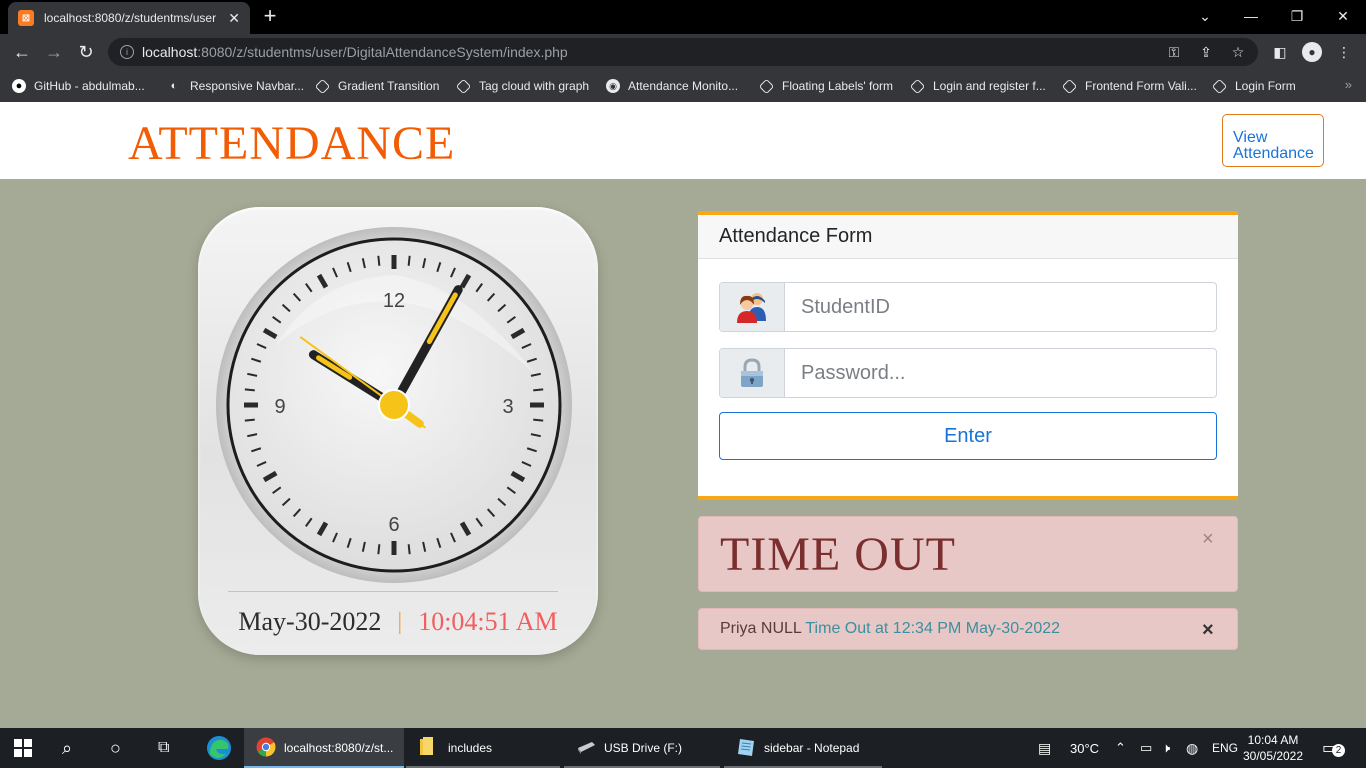 The height and width of the screenshot is (768, 1366). I want to click on bookmark-item: Tag cloud with graph, so click(522, 86).